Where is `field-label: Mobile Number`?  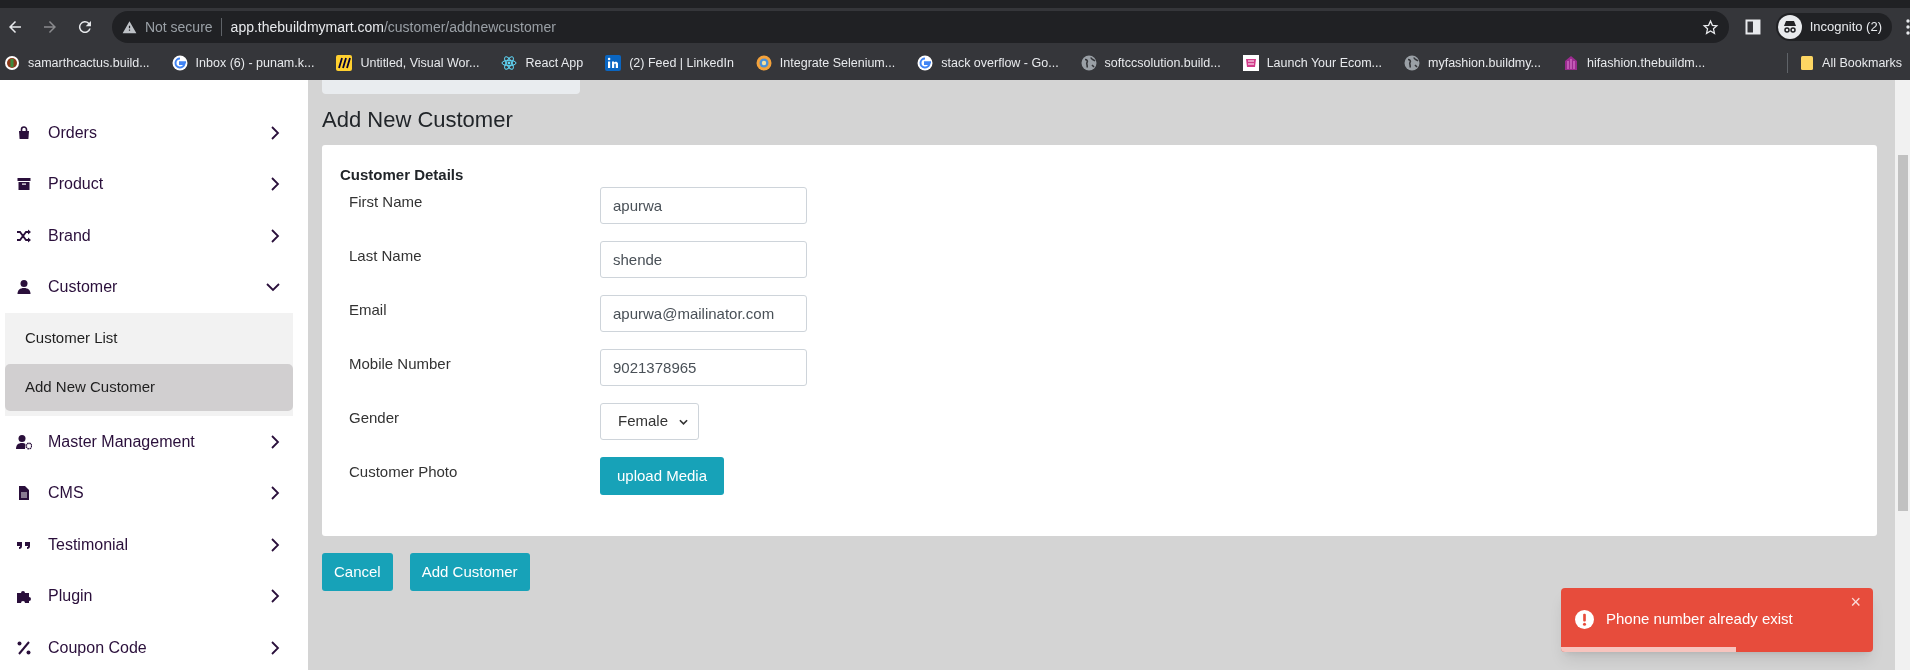 field-label: Mobile Number is located at coordinates (400, 364).